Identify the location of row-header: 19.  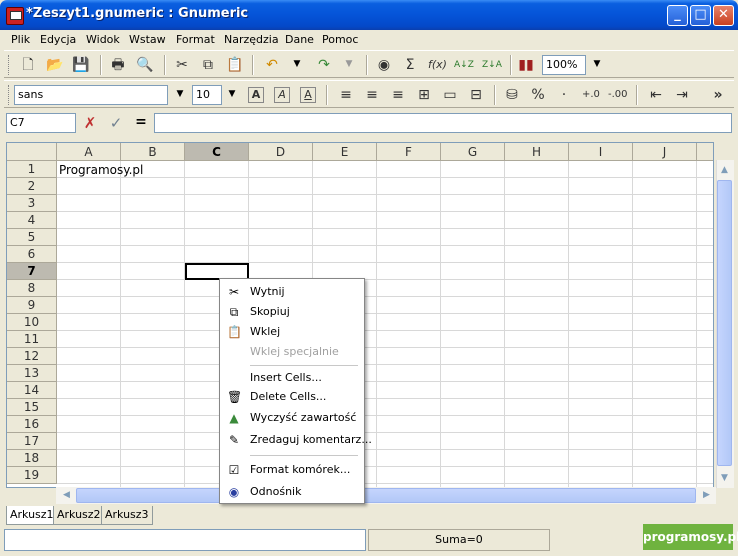
(32, 475).